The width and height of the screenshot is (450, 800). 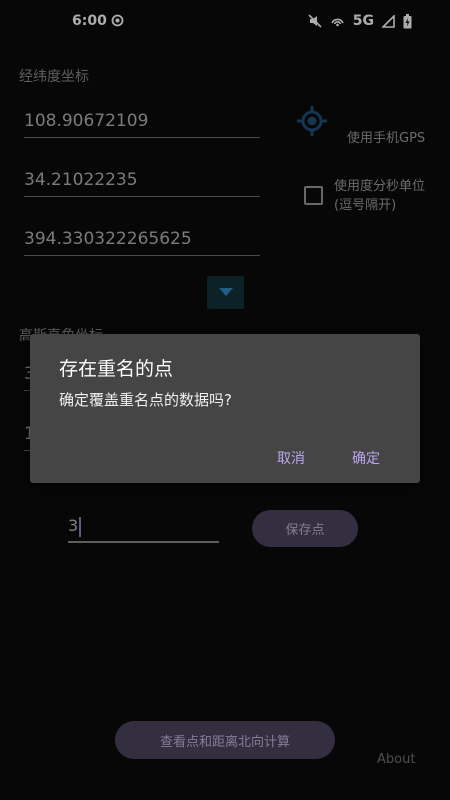 I want to click on dialog-message: 确定覆盖重名点的数据吗?, so click(x=145, y=400).